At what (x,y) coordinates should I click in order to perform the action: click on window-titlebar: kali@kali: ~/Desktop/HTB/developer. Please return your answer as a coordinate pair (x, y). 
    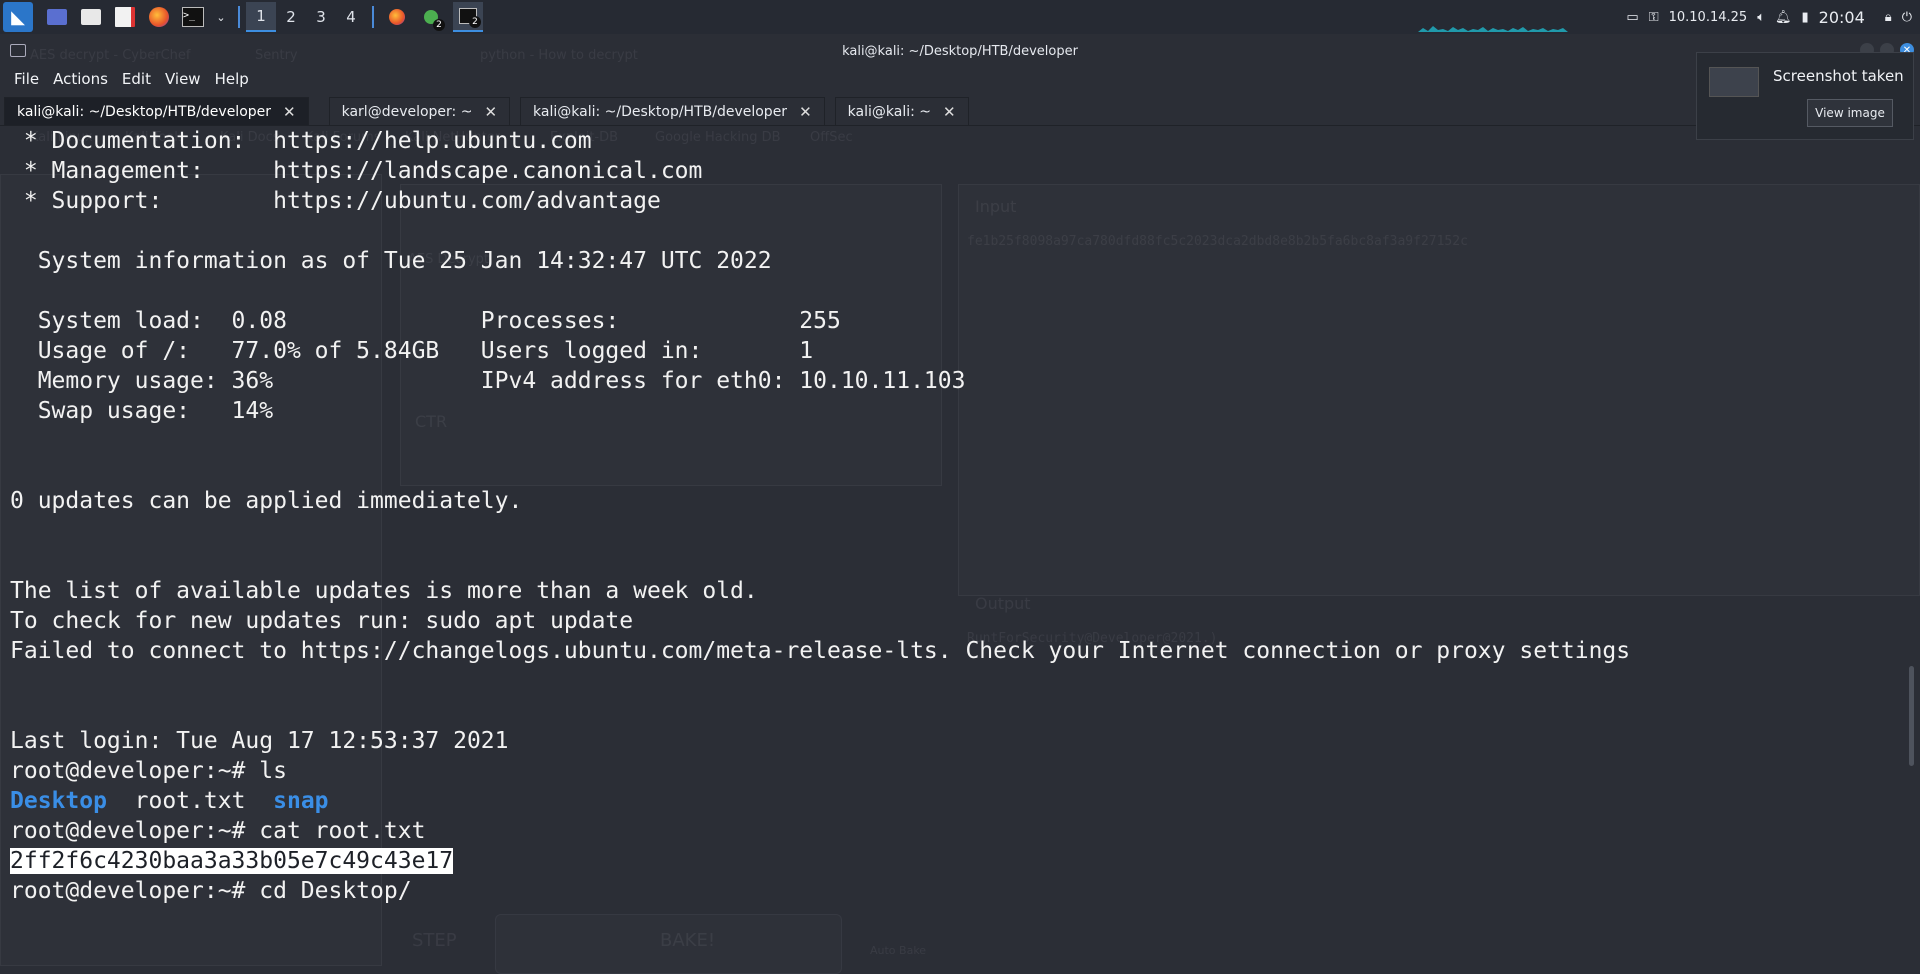
    Looking at the image, I should click on (960, 51).